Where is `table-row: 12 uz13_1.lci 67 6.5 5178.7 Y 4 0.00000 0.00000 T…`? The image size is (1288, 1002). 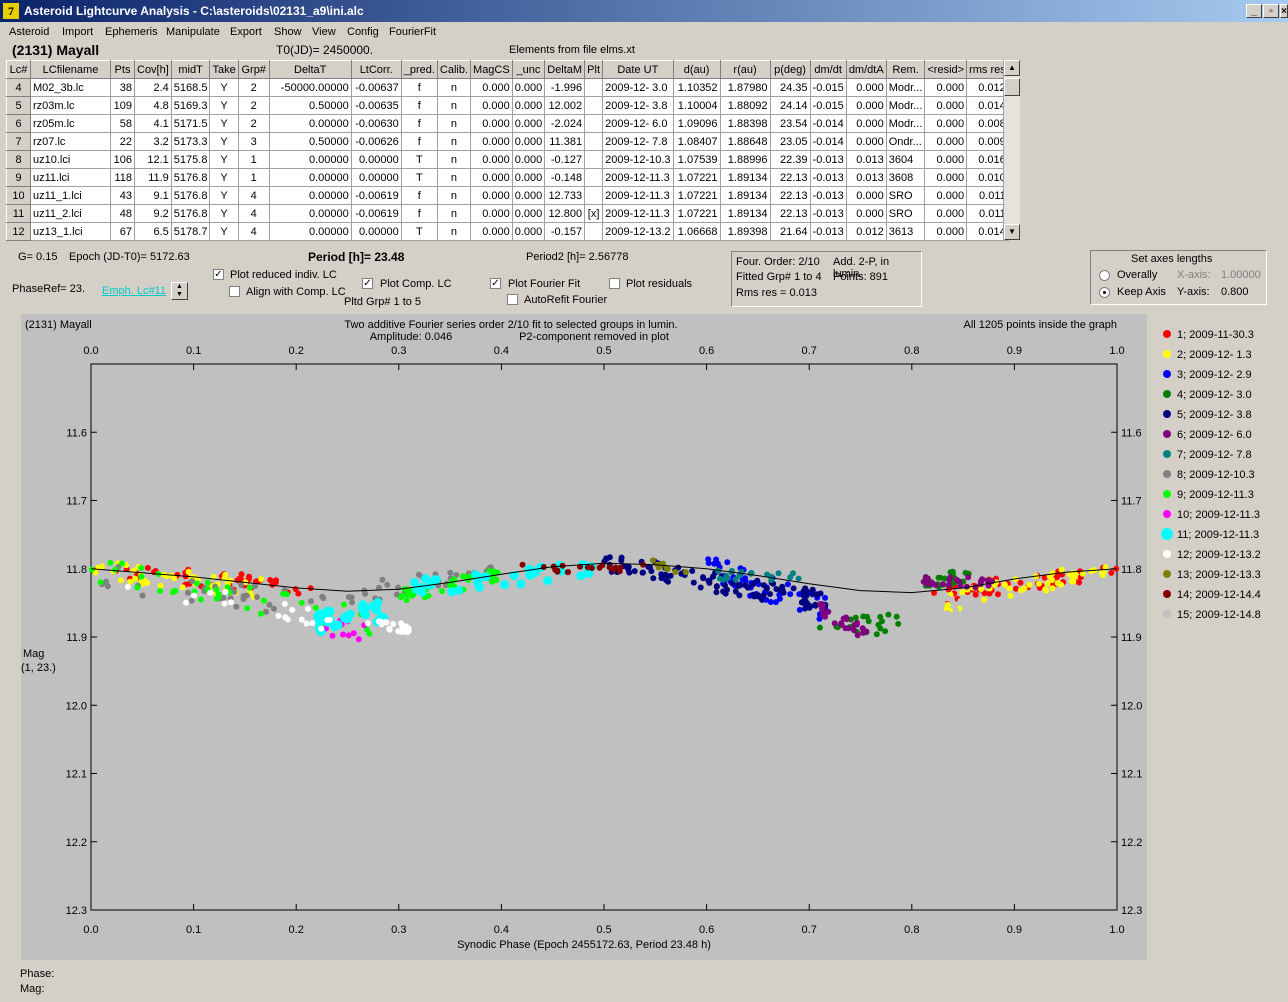
table-row: 12 uz13_1.lci 67 6.5 5178.7 Y 4 0.00000 0.00000 T… is located at coordinates (507, 231).